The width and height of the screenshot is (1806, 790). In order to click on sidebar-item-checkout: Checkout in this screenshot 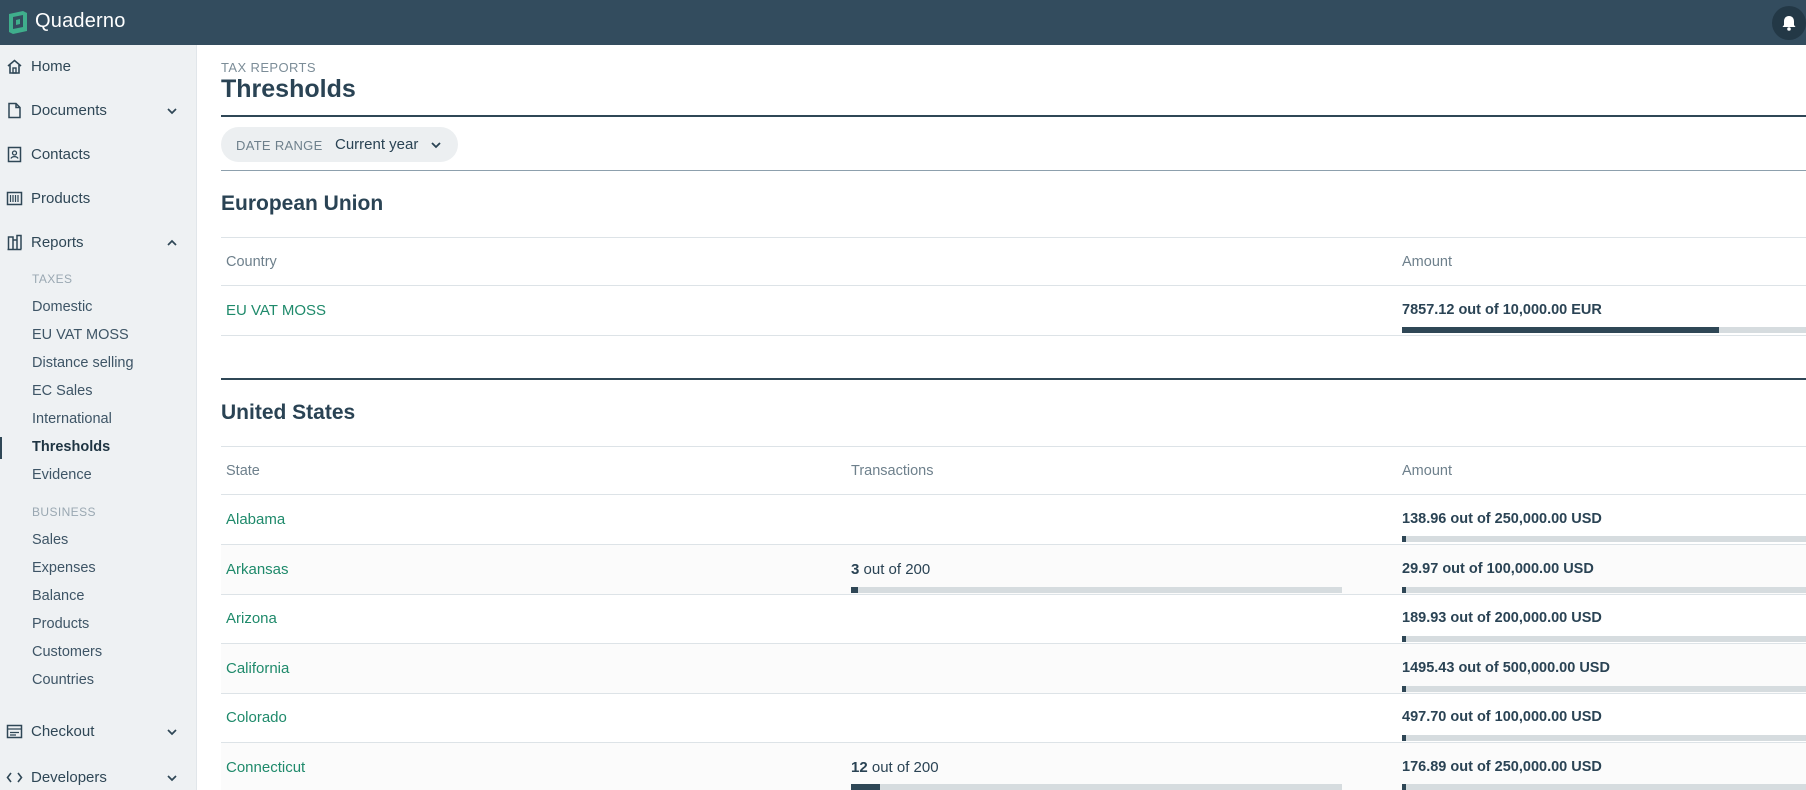, I will do `click(98, 732)`.